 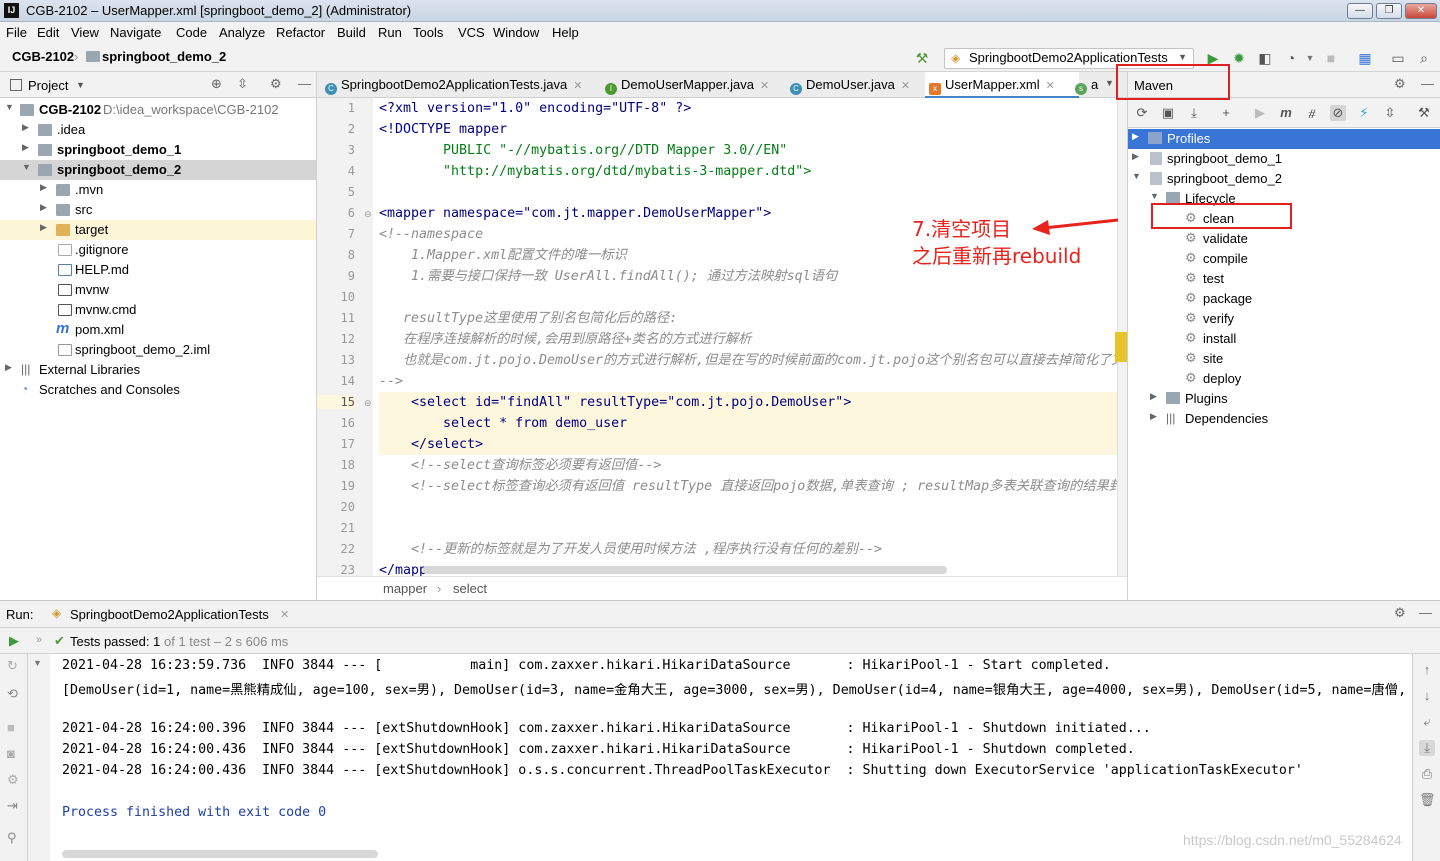 I want to click on tree-item-module-1: ▶ springboot_demo_1, so click(x=158, y=150).